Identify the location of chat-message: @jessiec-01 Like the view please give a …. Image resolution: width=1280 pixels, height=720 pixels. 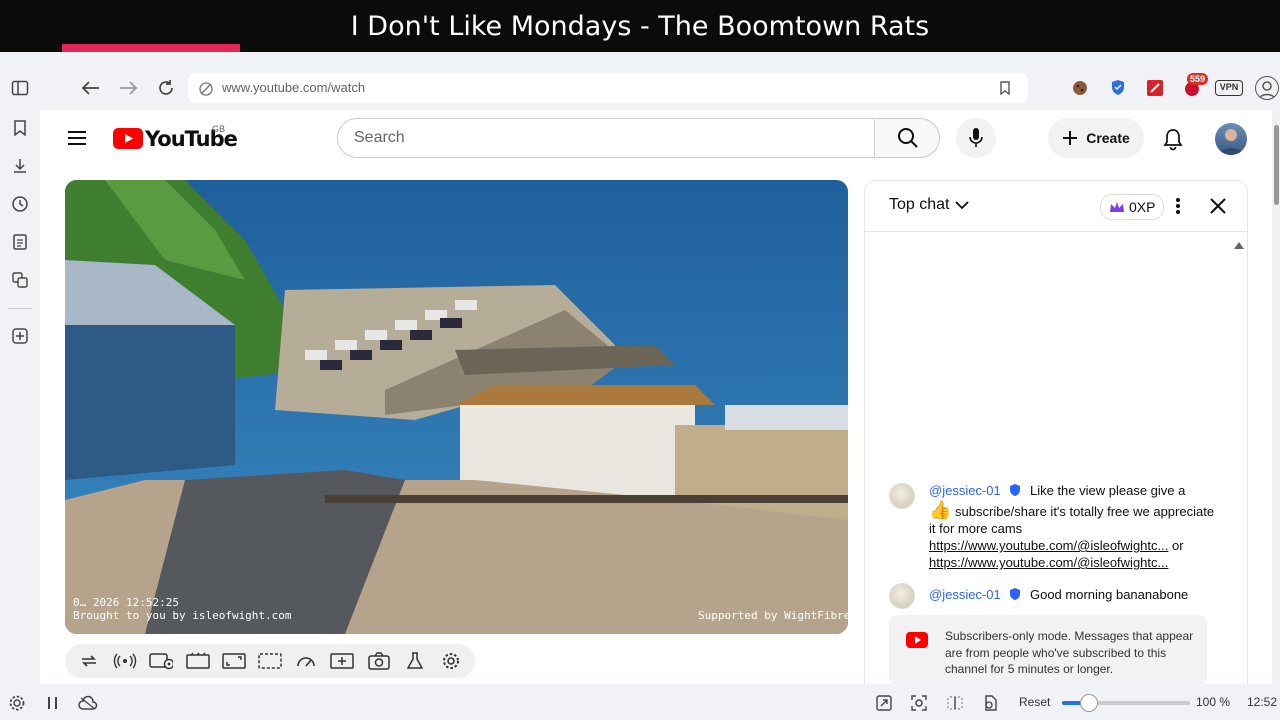
(1074, 526).